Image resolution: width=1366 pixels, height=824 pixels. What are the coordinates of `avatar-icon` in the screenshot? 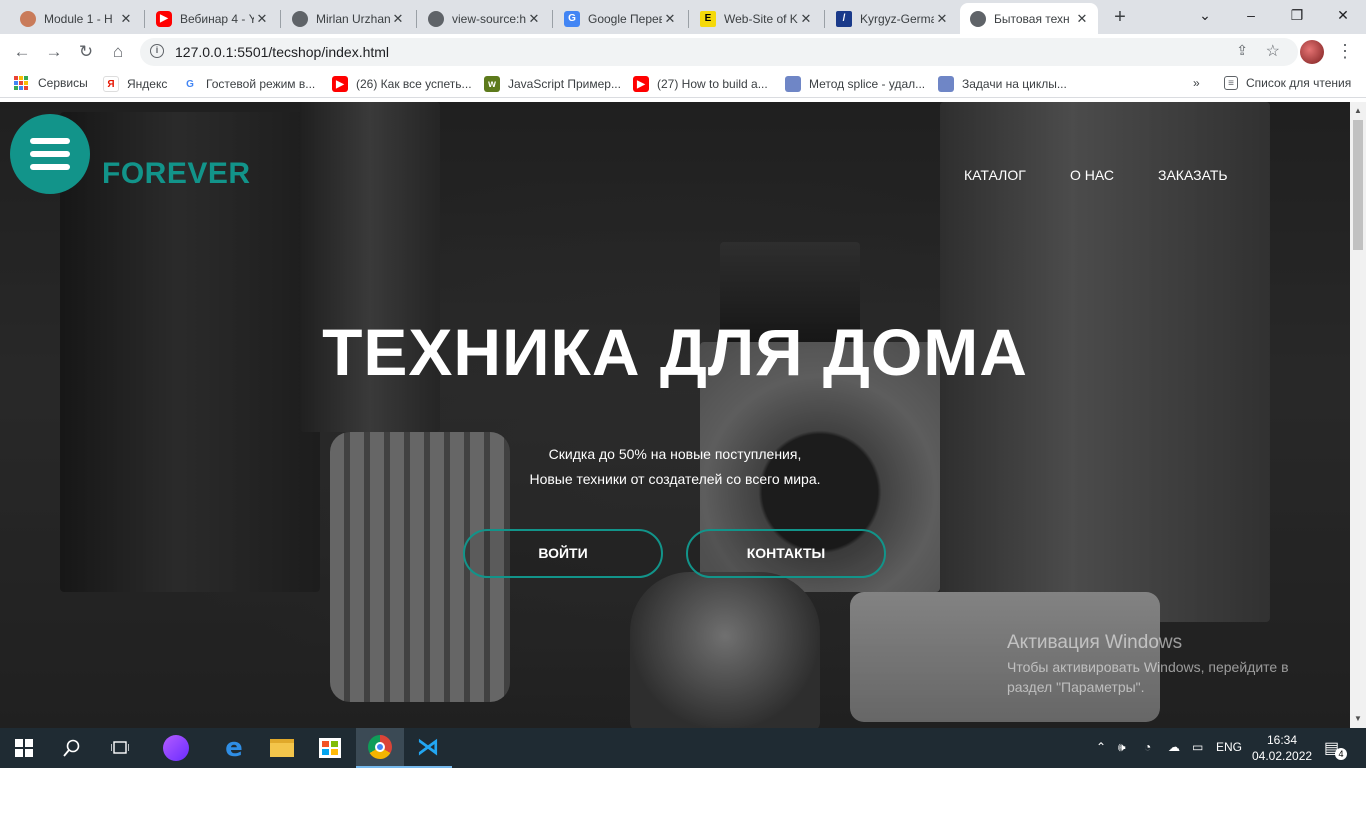 It's located at (28, 18).